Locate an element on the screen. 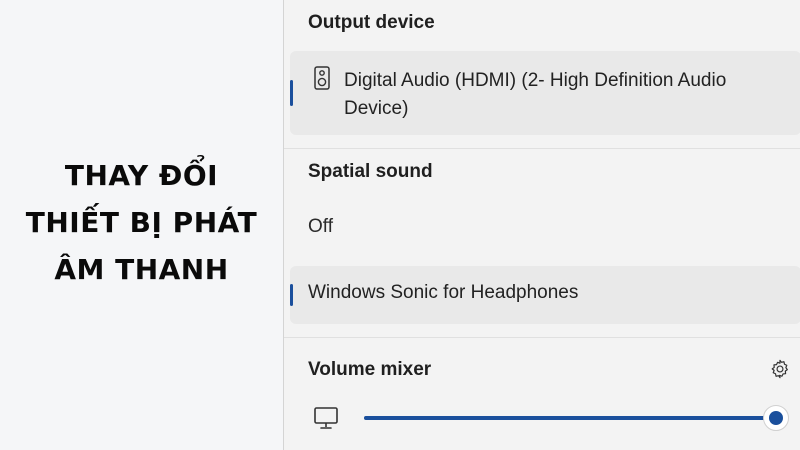  volume-mixer-title: Volume mixer is located at coordinates (370, 369).